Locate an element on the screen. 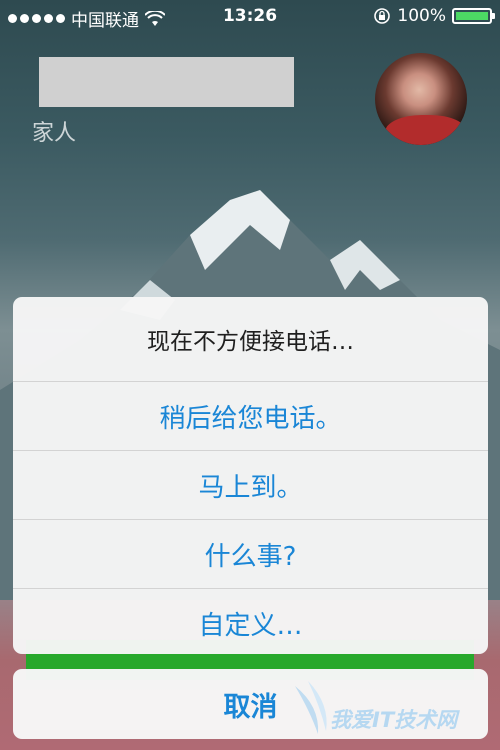 This screenshot has height=750, width=500. caller-label: 家人 is located at coordinates (54, 133).